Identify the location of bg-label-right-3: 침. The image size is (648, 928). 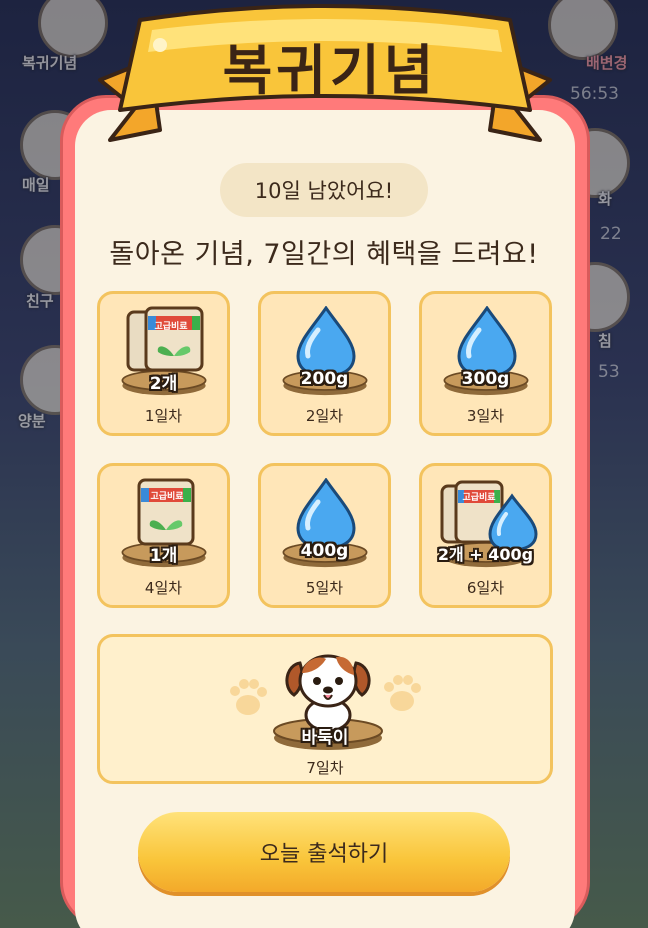
(605, 341).